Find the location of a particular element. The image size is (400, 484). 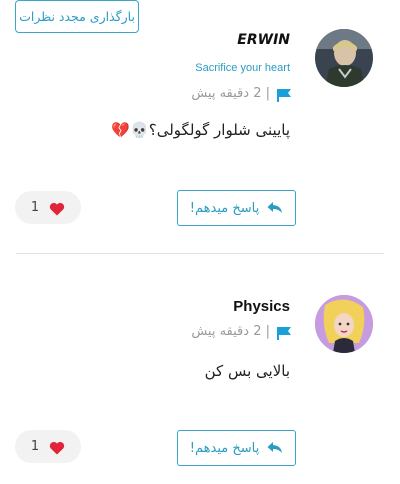

reload-comments-button: بارگذاری مجدد نظرات is located at coordinates (77, 16).